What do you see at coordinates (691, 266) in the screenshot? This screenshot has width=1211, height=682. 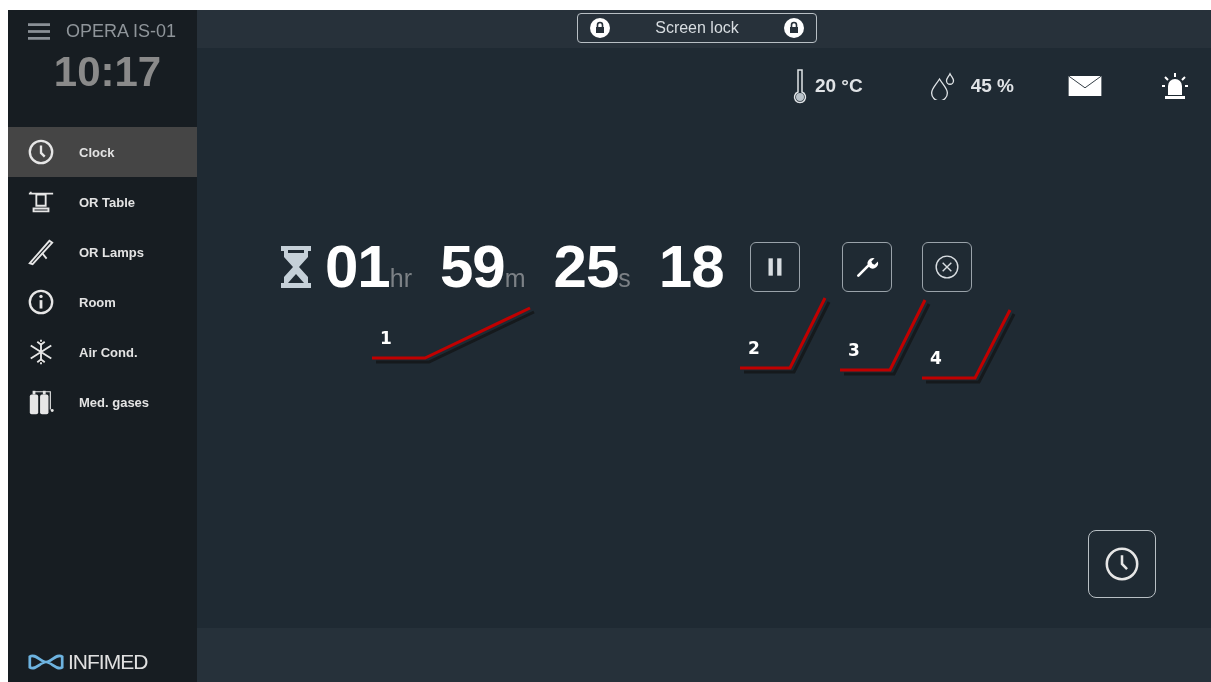 I see `timer-digits: 18` at bounding box center [691, 266].